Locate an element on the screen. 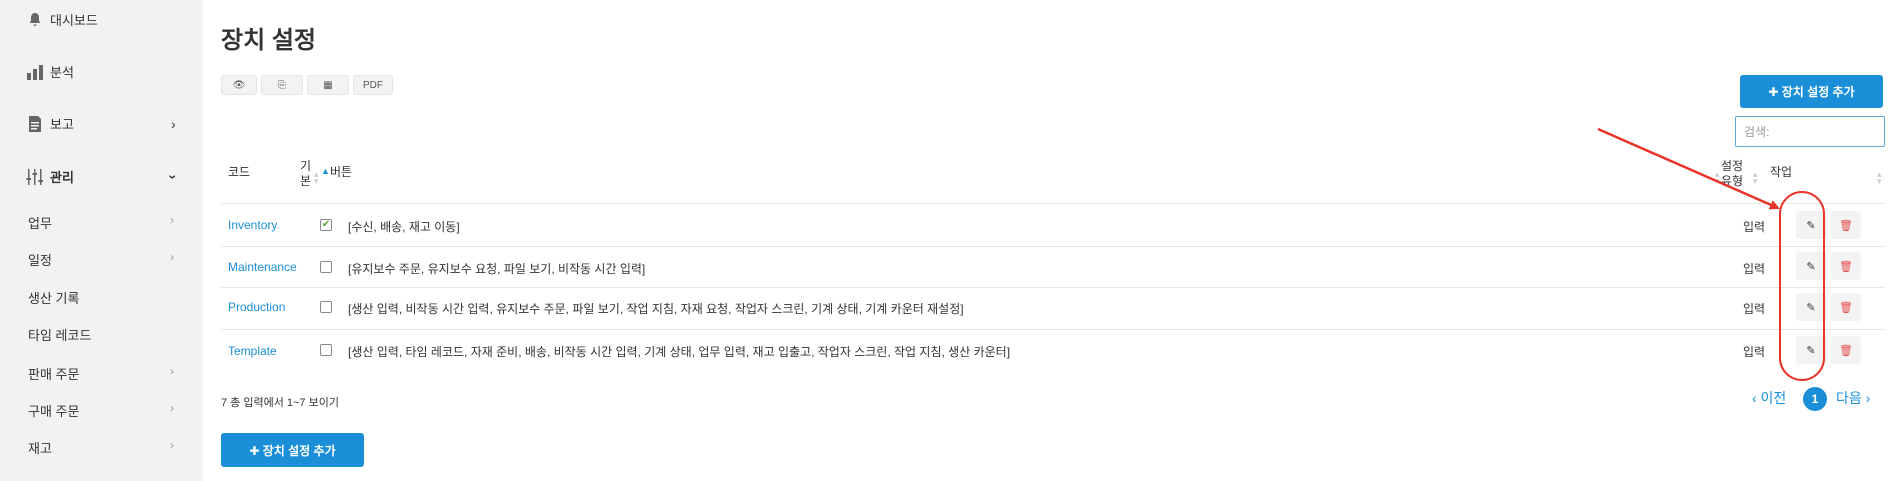 This screenshot has height=481, width=1899. sidebar-subitem-sales-orders: 판매 주문 › is located at coordinates (103, 373).